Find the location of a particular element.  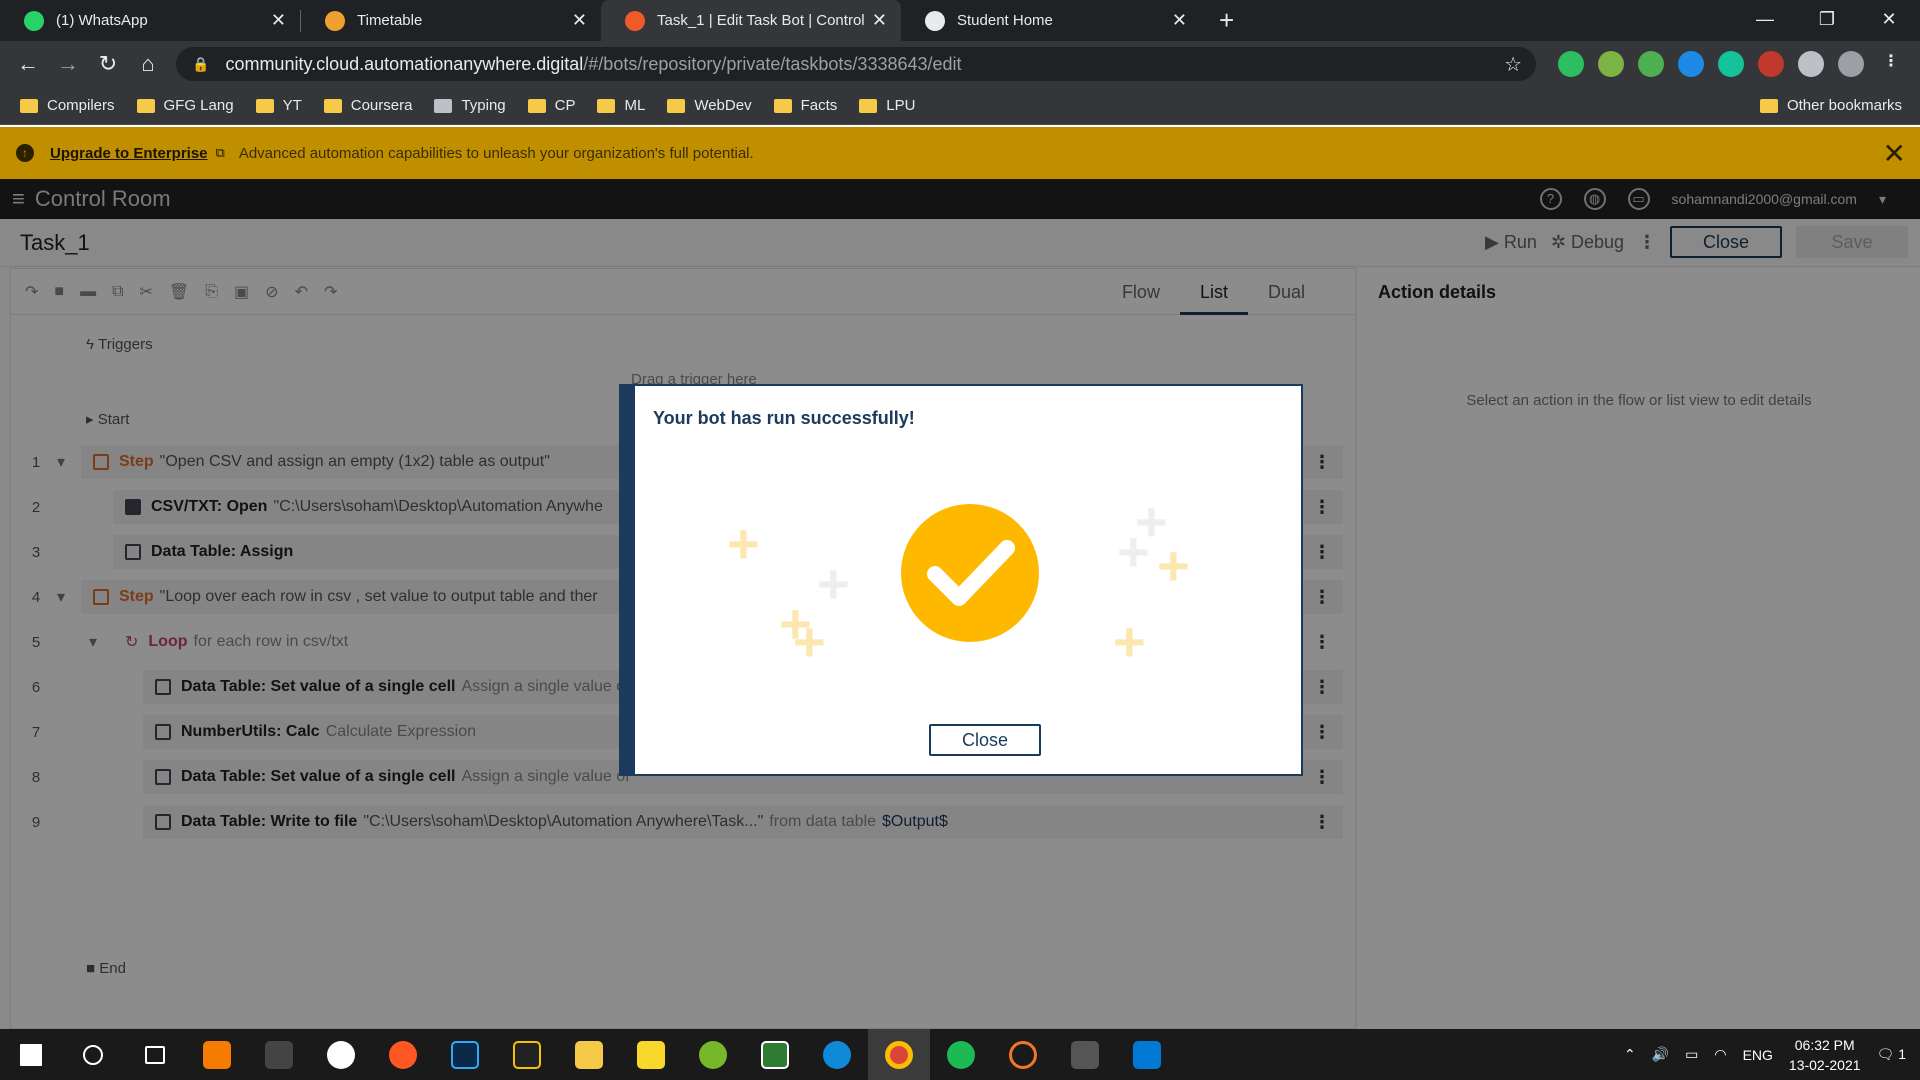

bookmark-compilers: Compilers is located at coordinates (67, 105).